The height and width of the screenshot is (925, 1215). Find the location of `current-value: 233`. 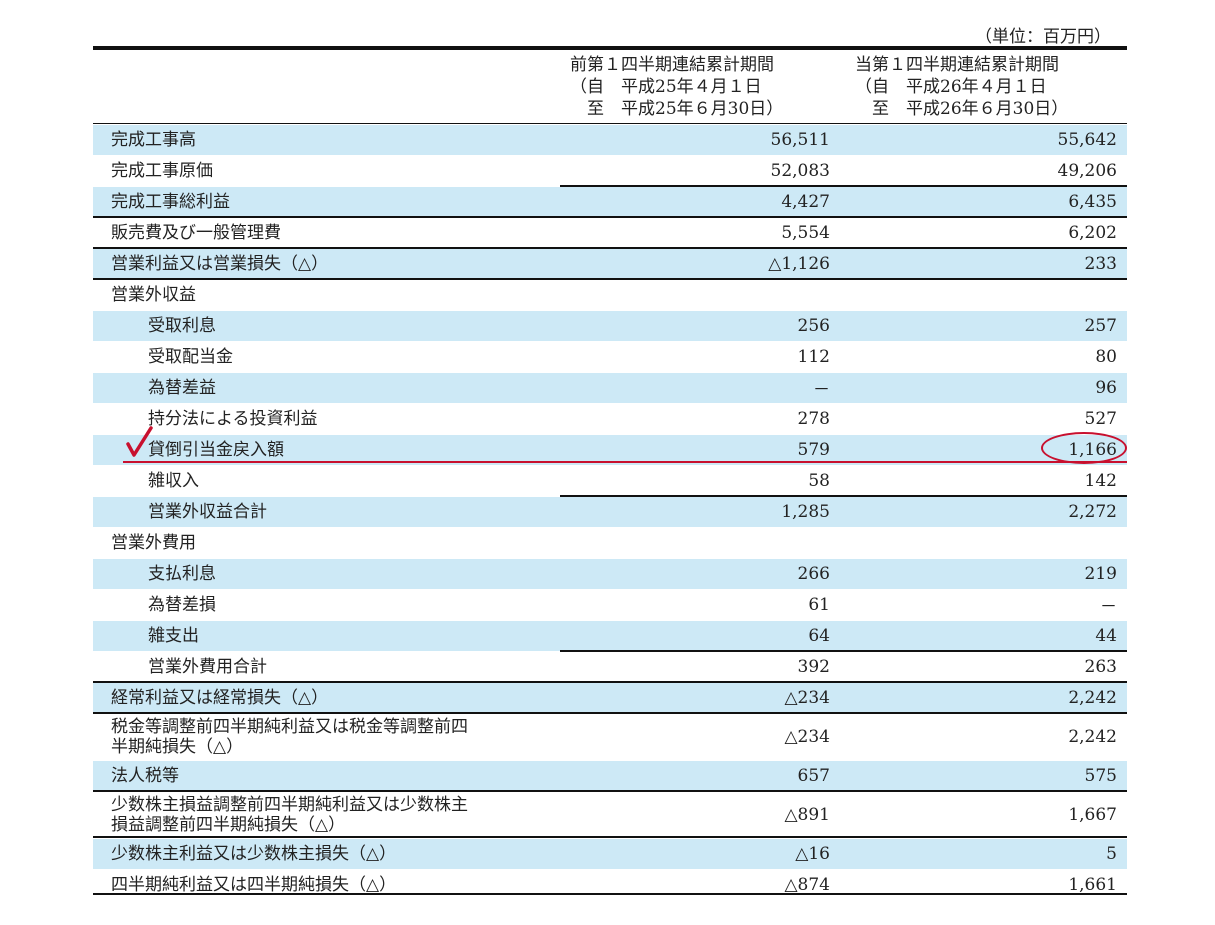

current-value: 233 is located at coordinates (1100, 263).